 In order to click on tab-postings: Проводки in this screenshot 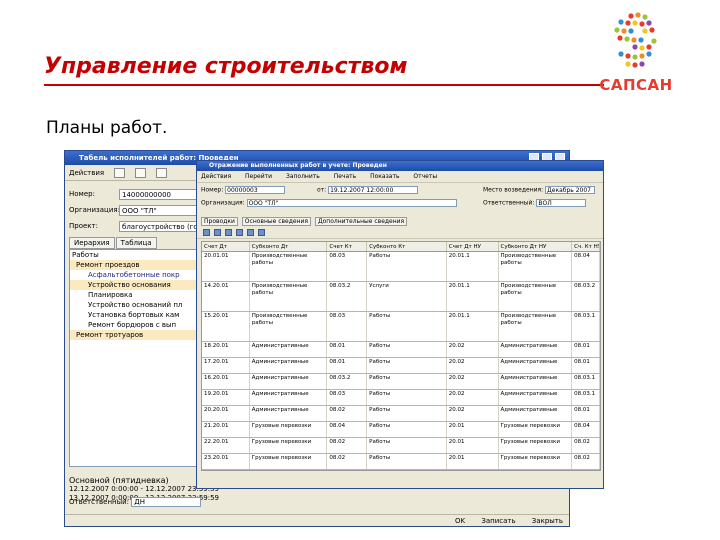, I will do `click(219, 221)`.